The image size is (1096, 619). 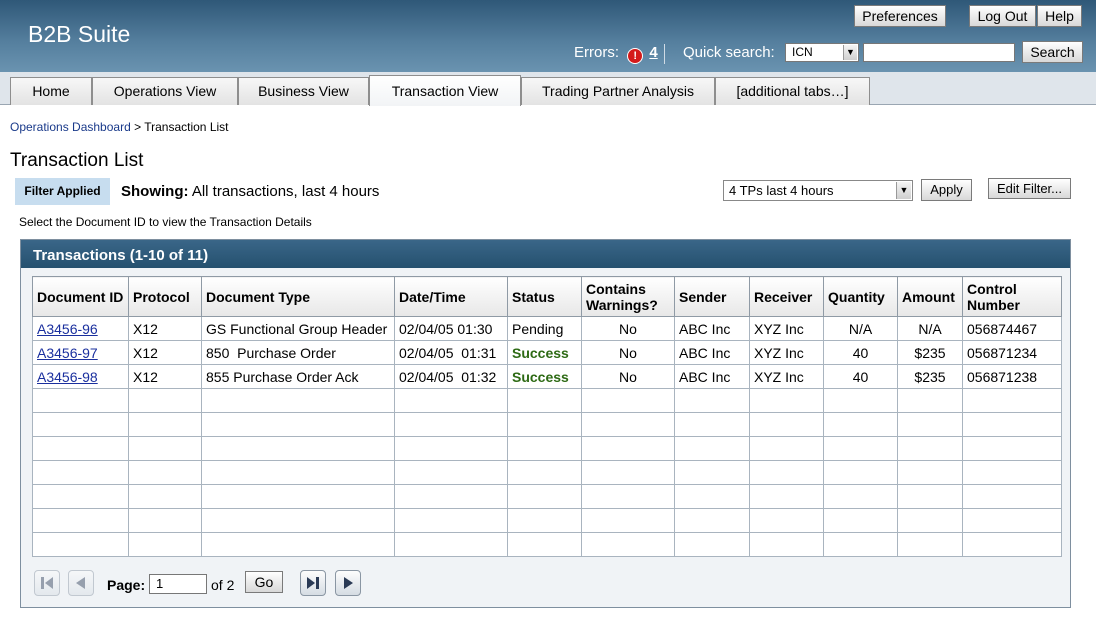 I want to click on column-header-sender: Sender, so click(x=712, y=296).